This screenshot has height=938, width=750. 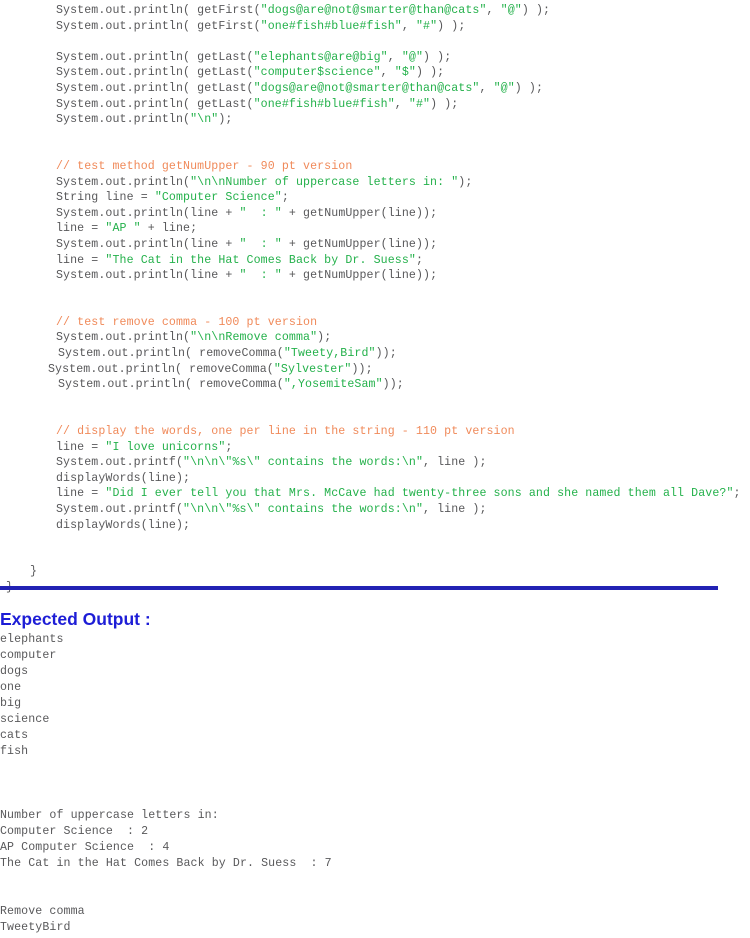 I want to click on code-token-str: "\n\n\"%s\" contains the words:\n", so click(x=303, y=509).